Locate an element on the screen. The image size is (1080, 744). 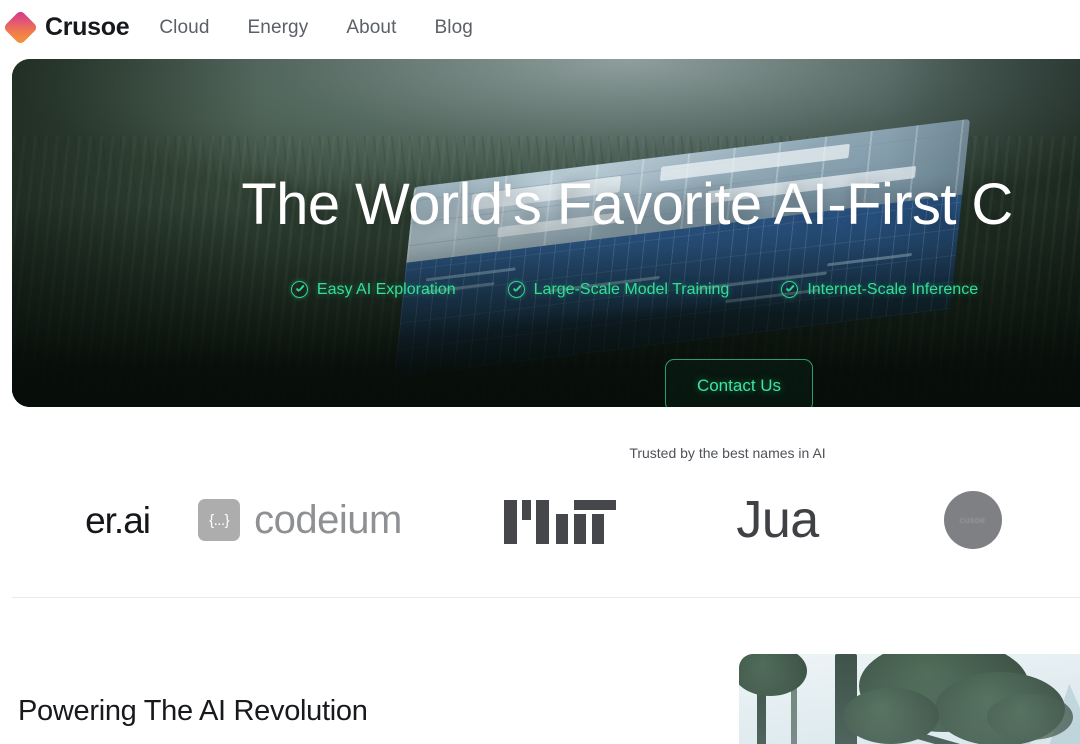
character-ai-logo: er.ai is located at coordinates (75, 520).